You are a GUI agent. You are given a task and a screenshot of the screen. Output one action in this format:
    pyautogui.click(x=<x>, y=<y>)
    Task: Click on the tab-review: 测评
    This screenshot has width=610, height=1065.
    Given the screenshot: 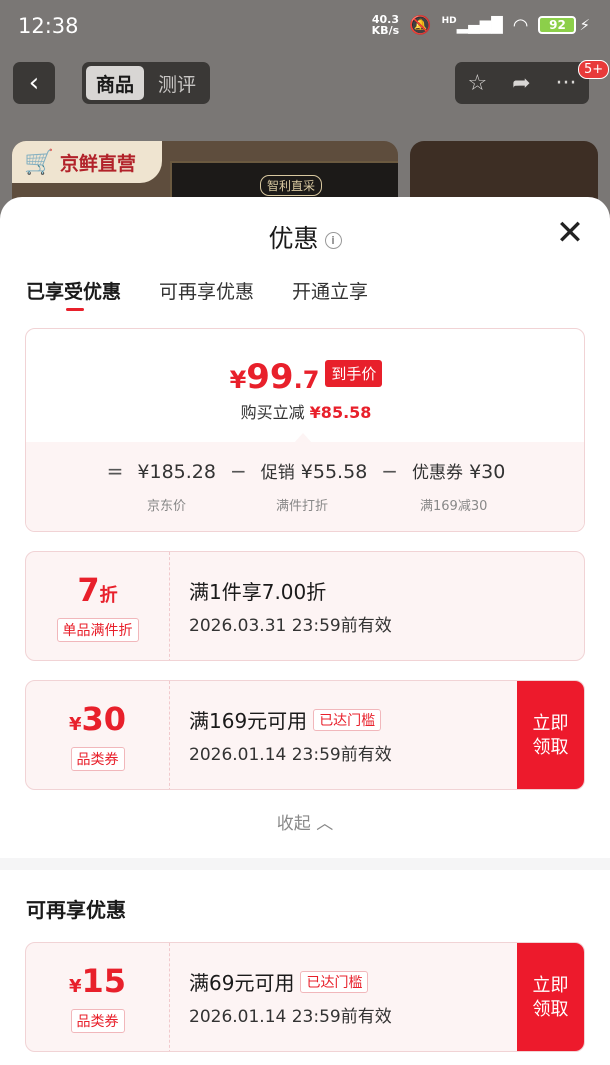 What is the action you would take?
    pyautogui.click(x=177, y=83)
    